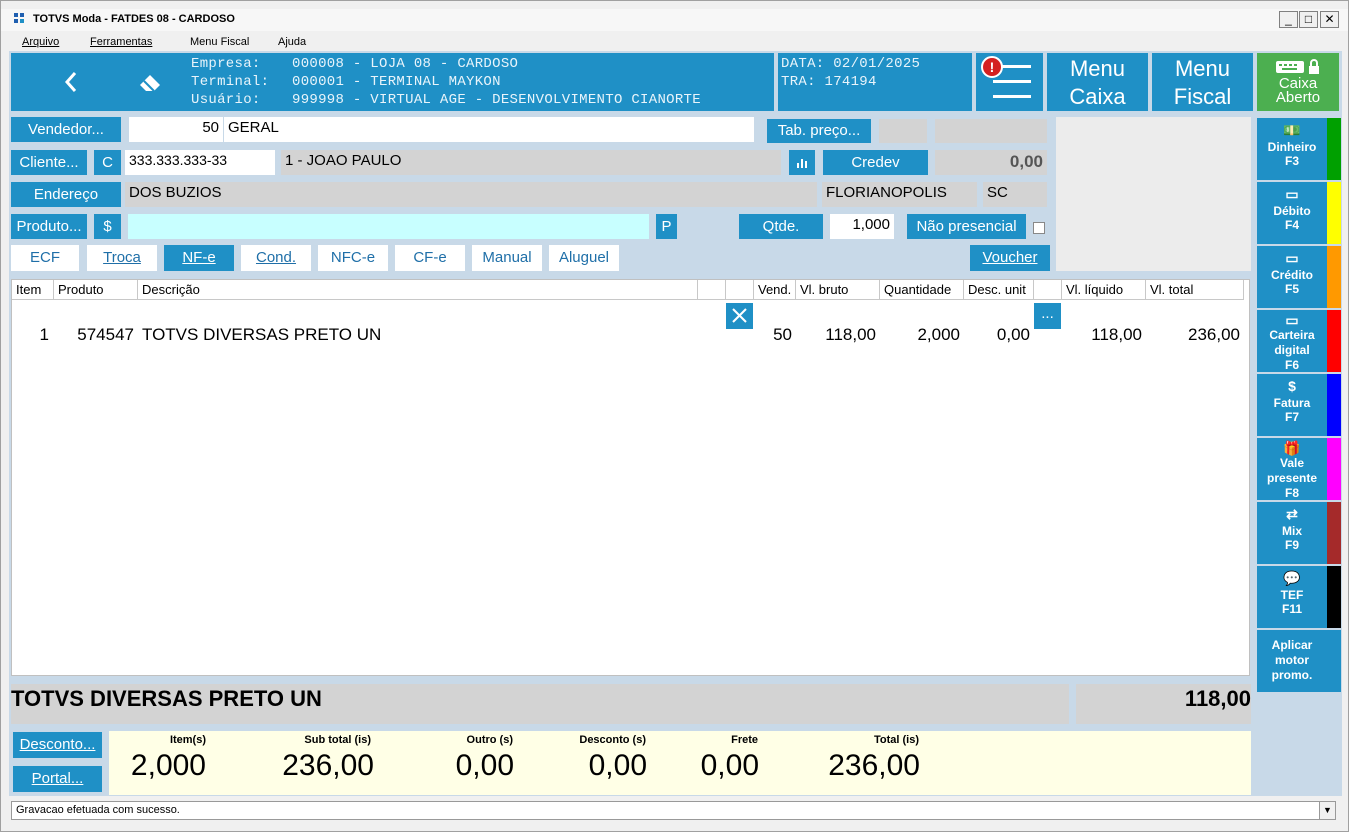 The height and width of the screenshot is (832, 1349). I want to click on col-vend: Vend., so click(775, 290).